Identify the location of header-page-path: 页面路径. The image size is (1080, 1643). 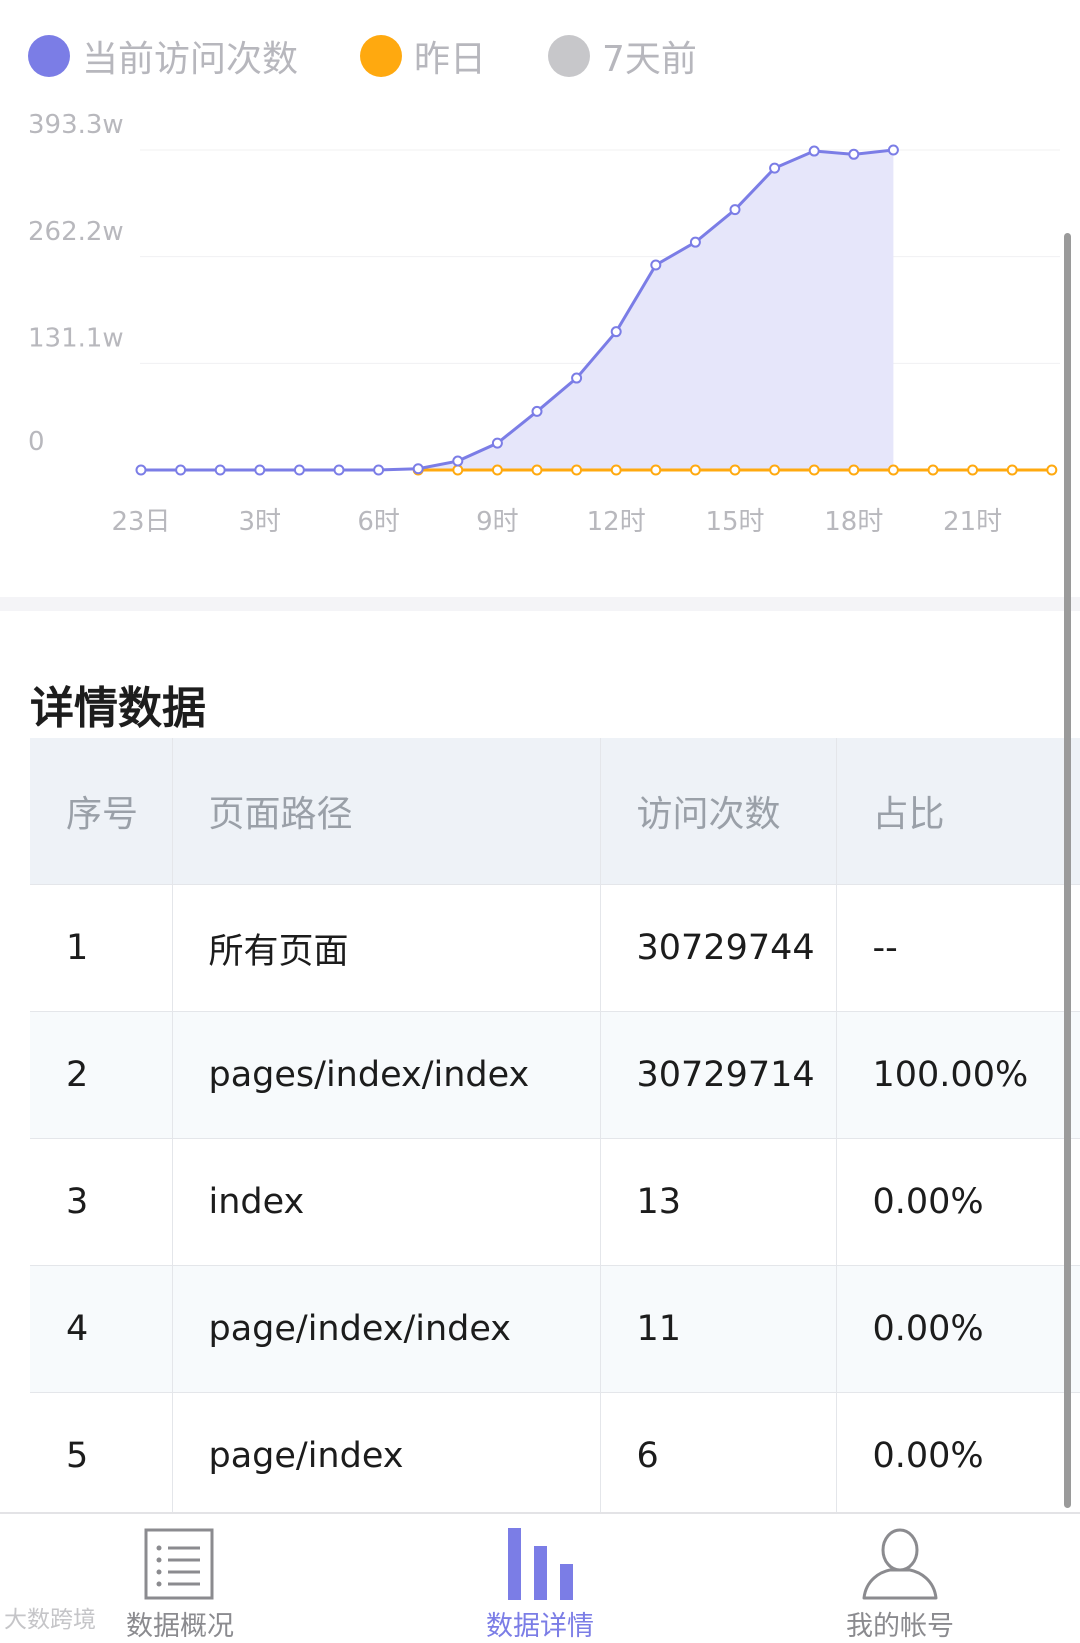
(385, 811).